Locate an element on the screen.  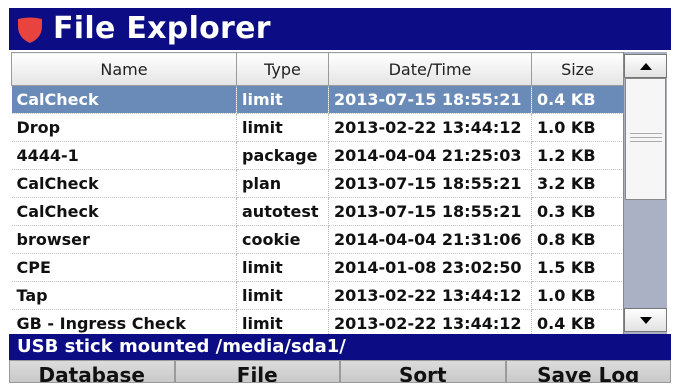
file-button: File is located at coordinates (257, 371).